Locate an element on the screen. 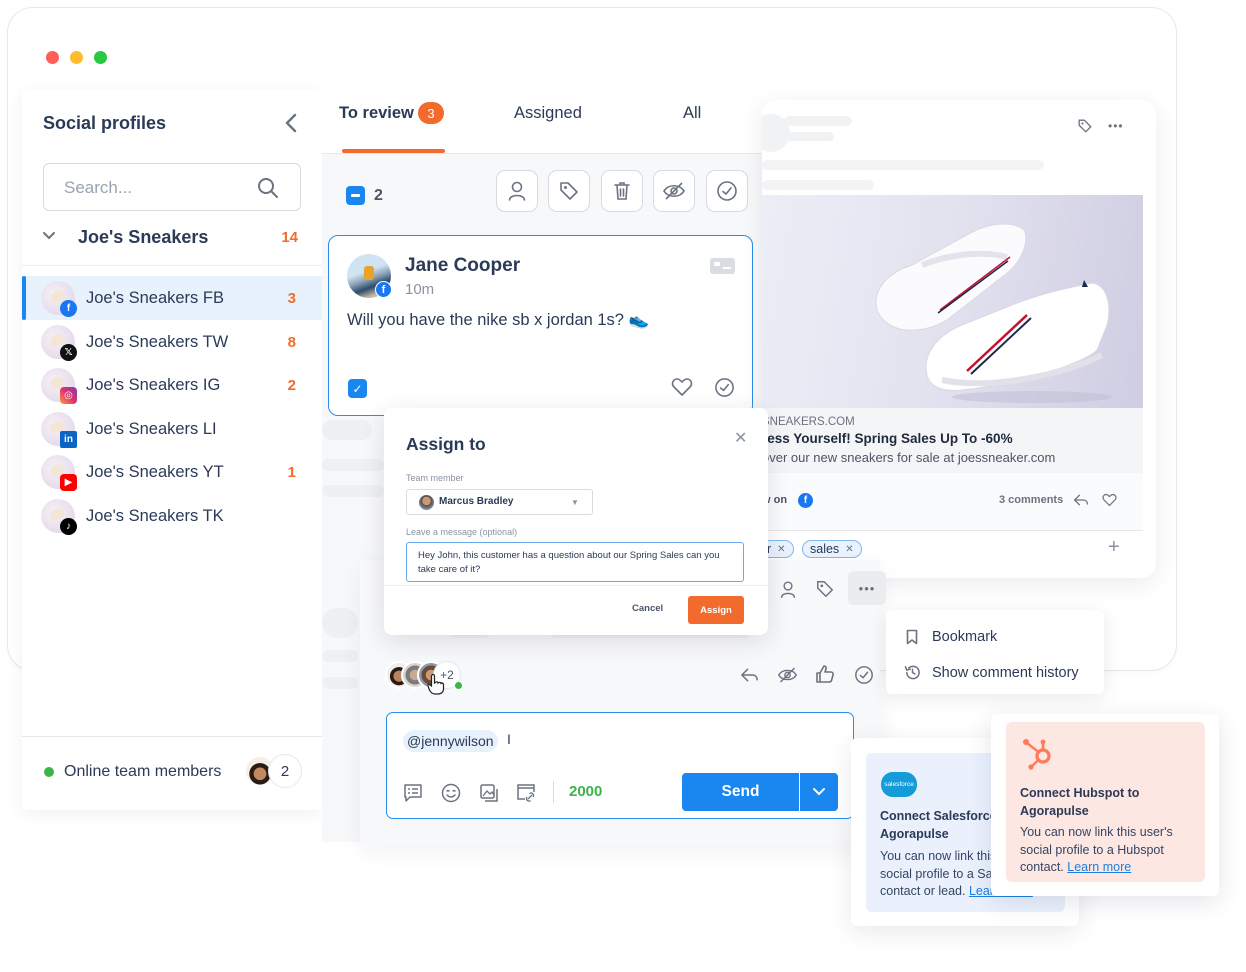 The height and width of the screenshot is (972, 1246). group-count-badge: 14 is located at coordinates (289, 237).